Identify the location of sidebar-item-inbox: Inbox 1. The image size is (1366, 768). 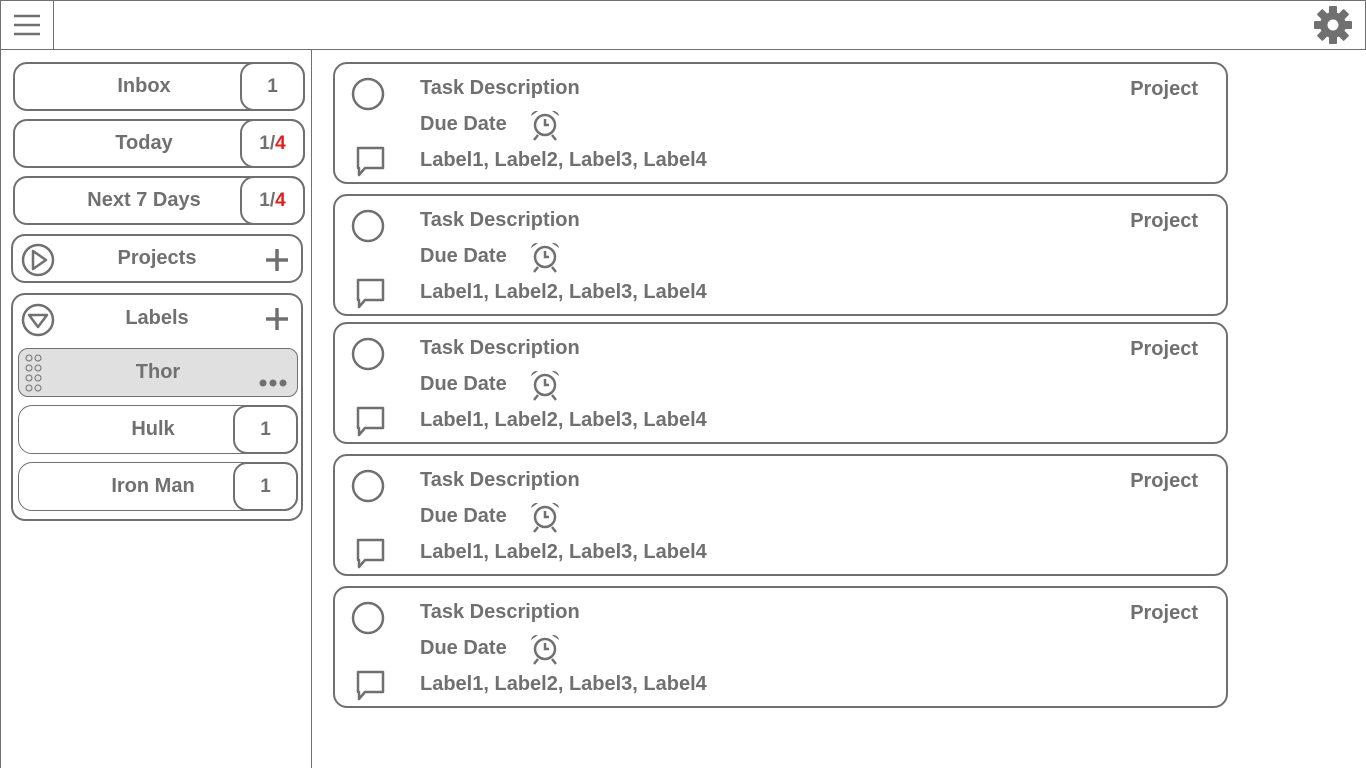
(159, 86).